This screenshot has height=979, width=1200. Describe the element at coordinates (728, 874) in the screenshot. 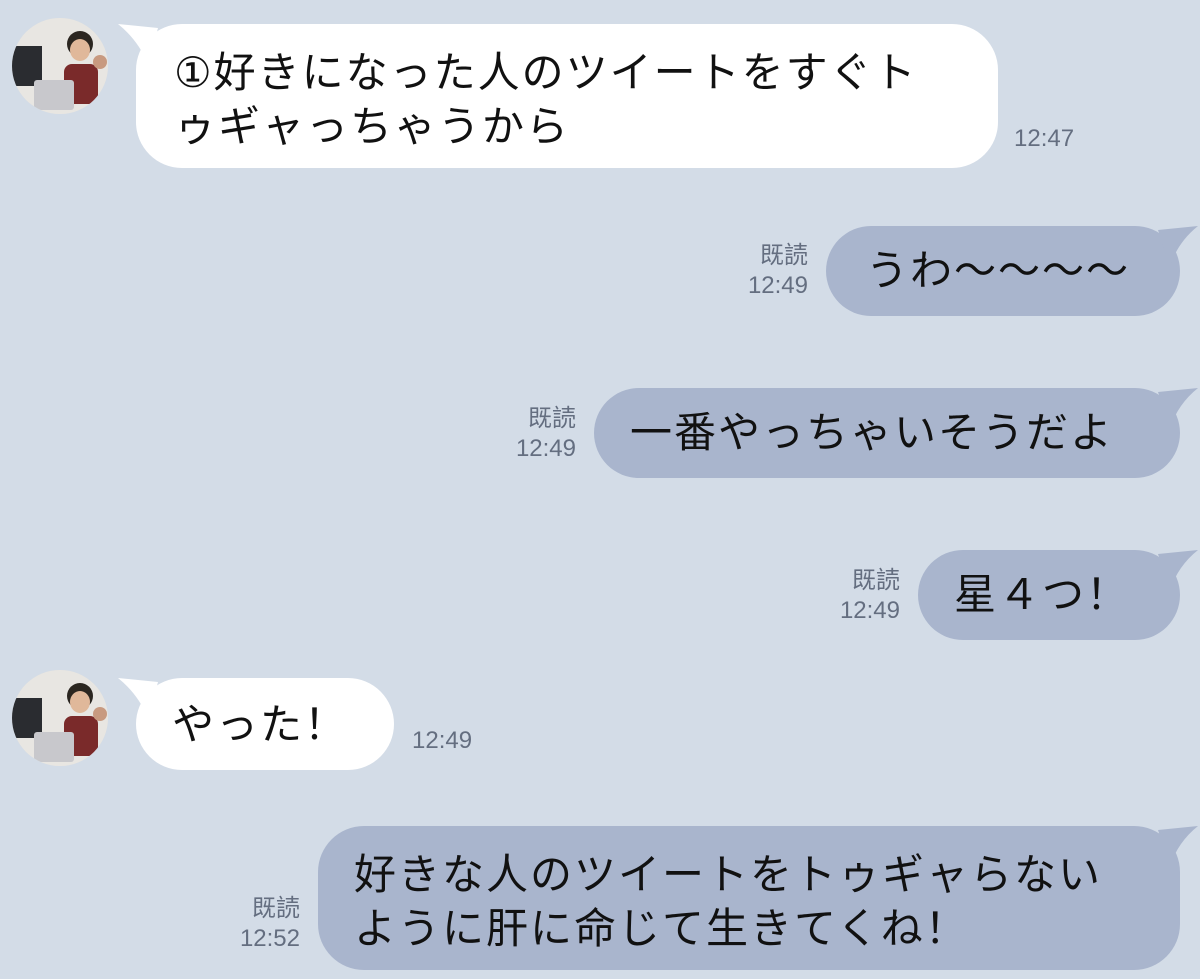

I see `message-line: 好きな人のツイートをトゥギャらない` at that location.